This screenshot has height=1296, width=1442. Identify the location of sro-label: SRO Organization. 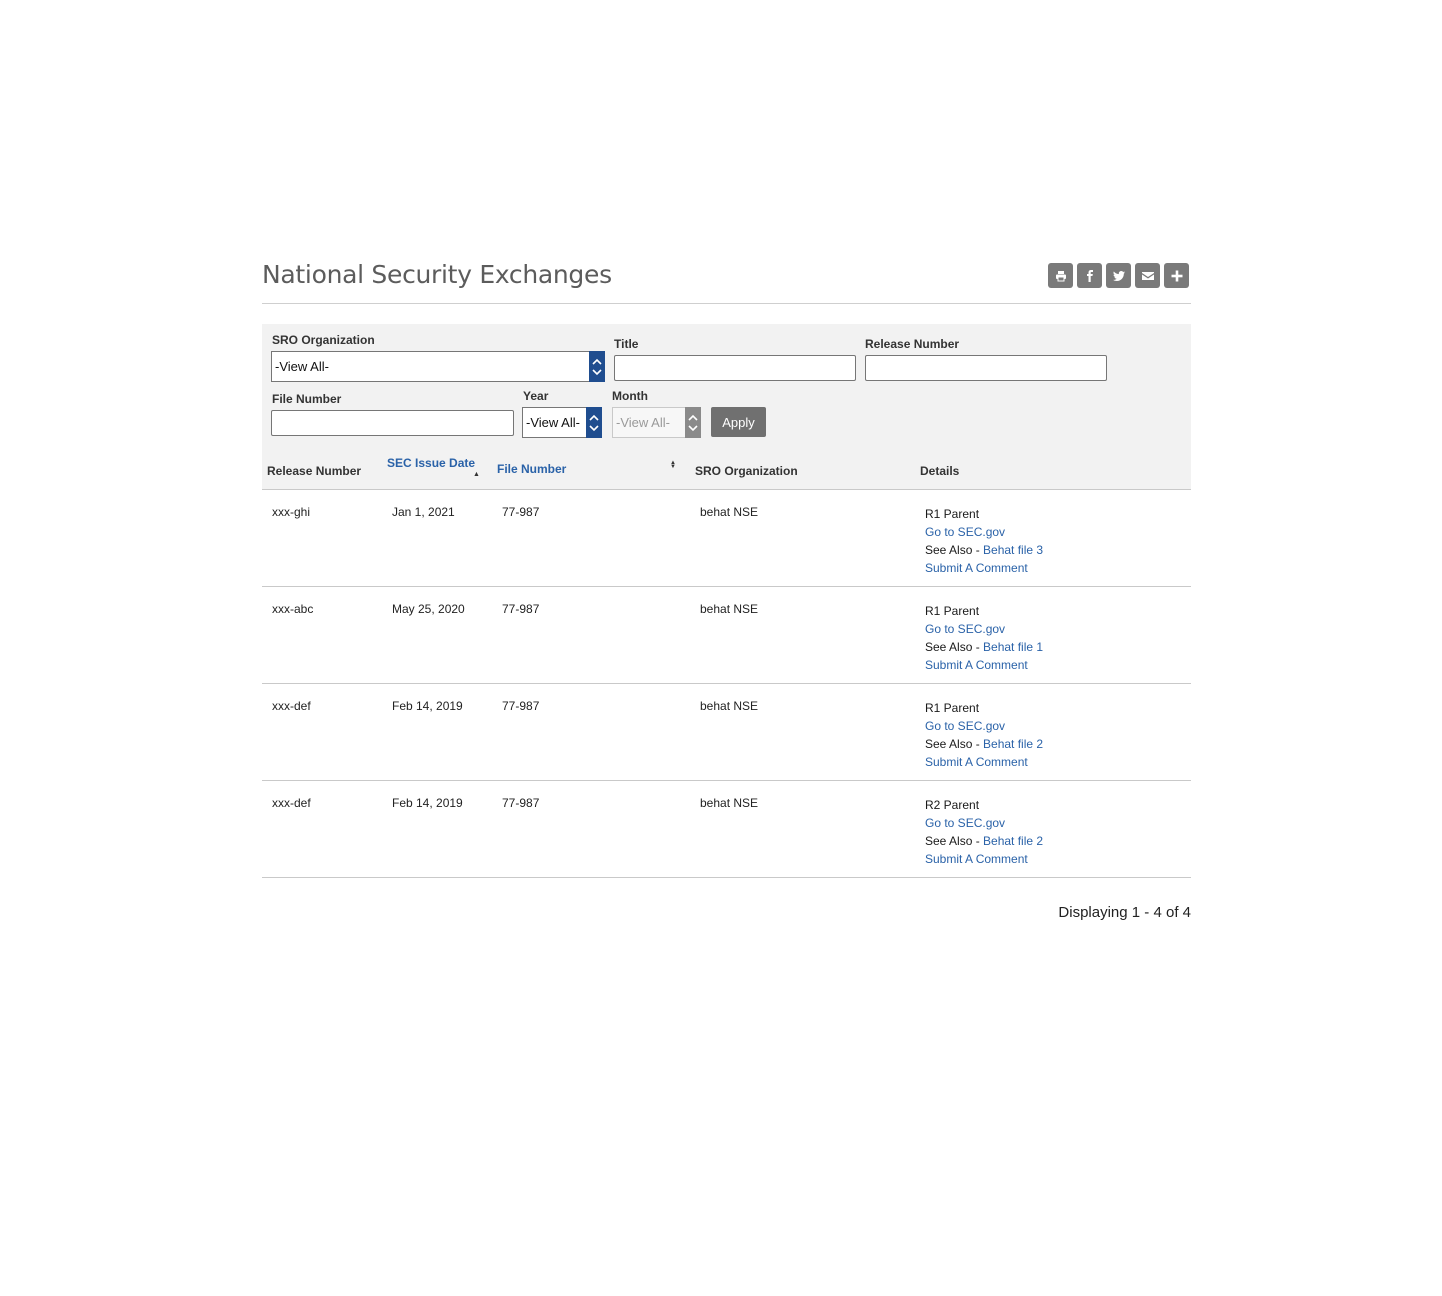
(323, 340).